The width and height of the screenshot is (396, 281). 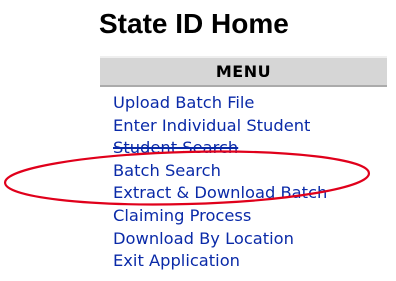 What do you see at coordinates (211, 125) in the screenshot?
I see `enter-individual-student-link: Enter Individual Student` at bounding box center [211, 125].